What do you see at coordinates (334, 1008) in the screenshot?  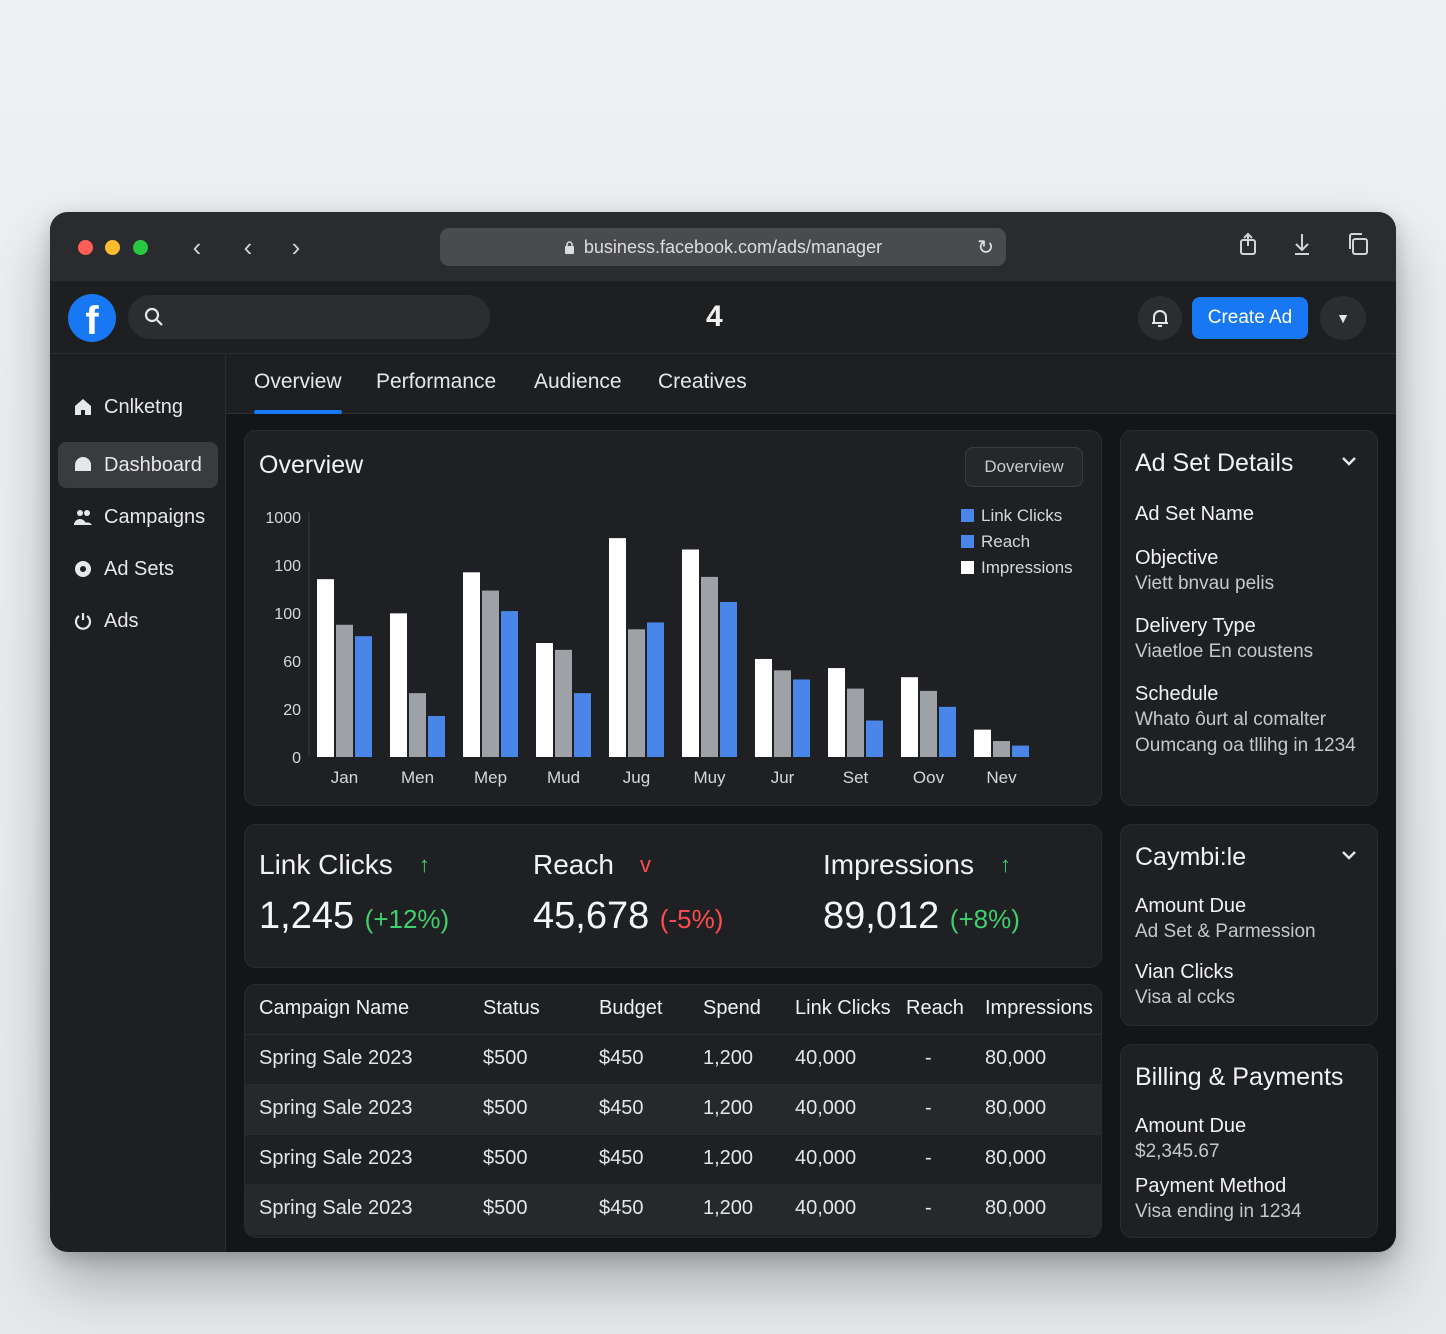 I see `column-header: Campaign Name` at bounding box center [334, 1008].